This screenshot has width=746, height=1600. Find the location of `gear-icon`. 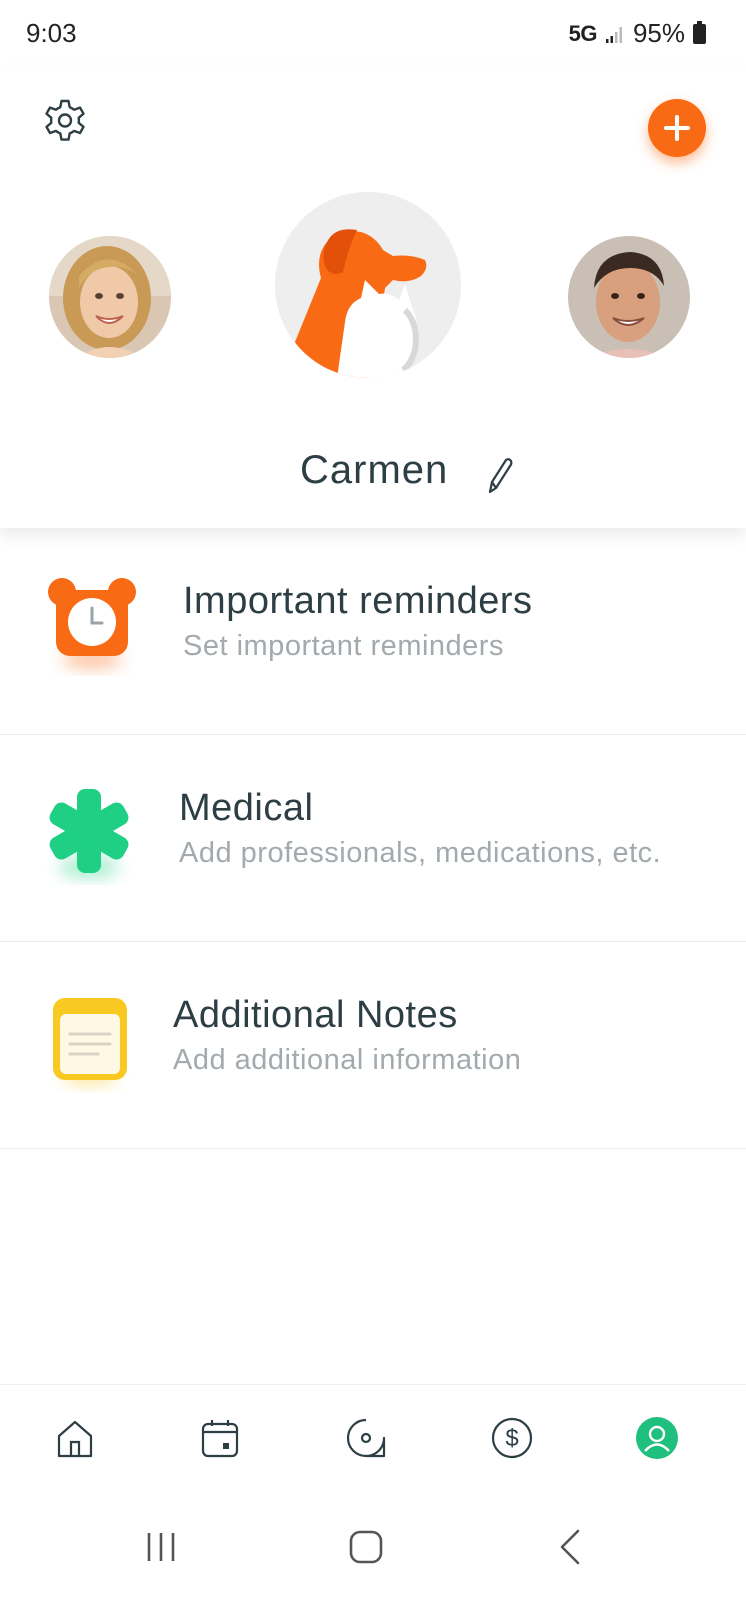

gear-icon is located at coordinates (65, 120).